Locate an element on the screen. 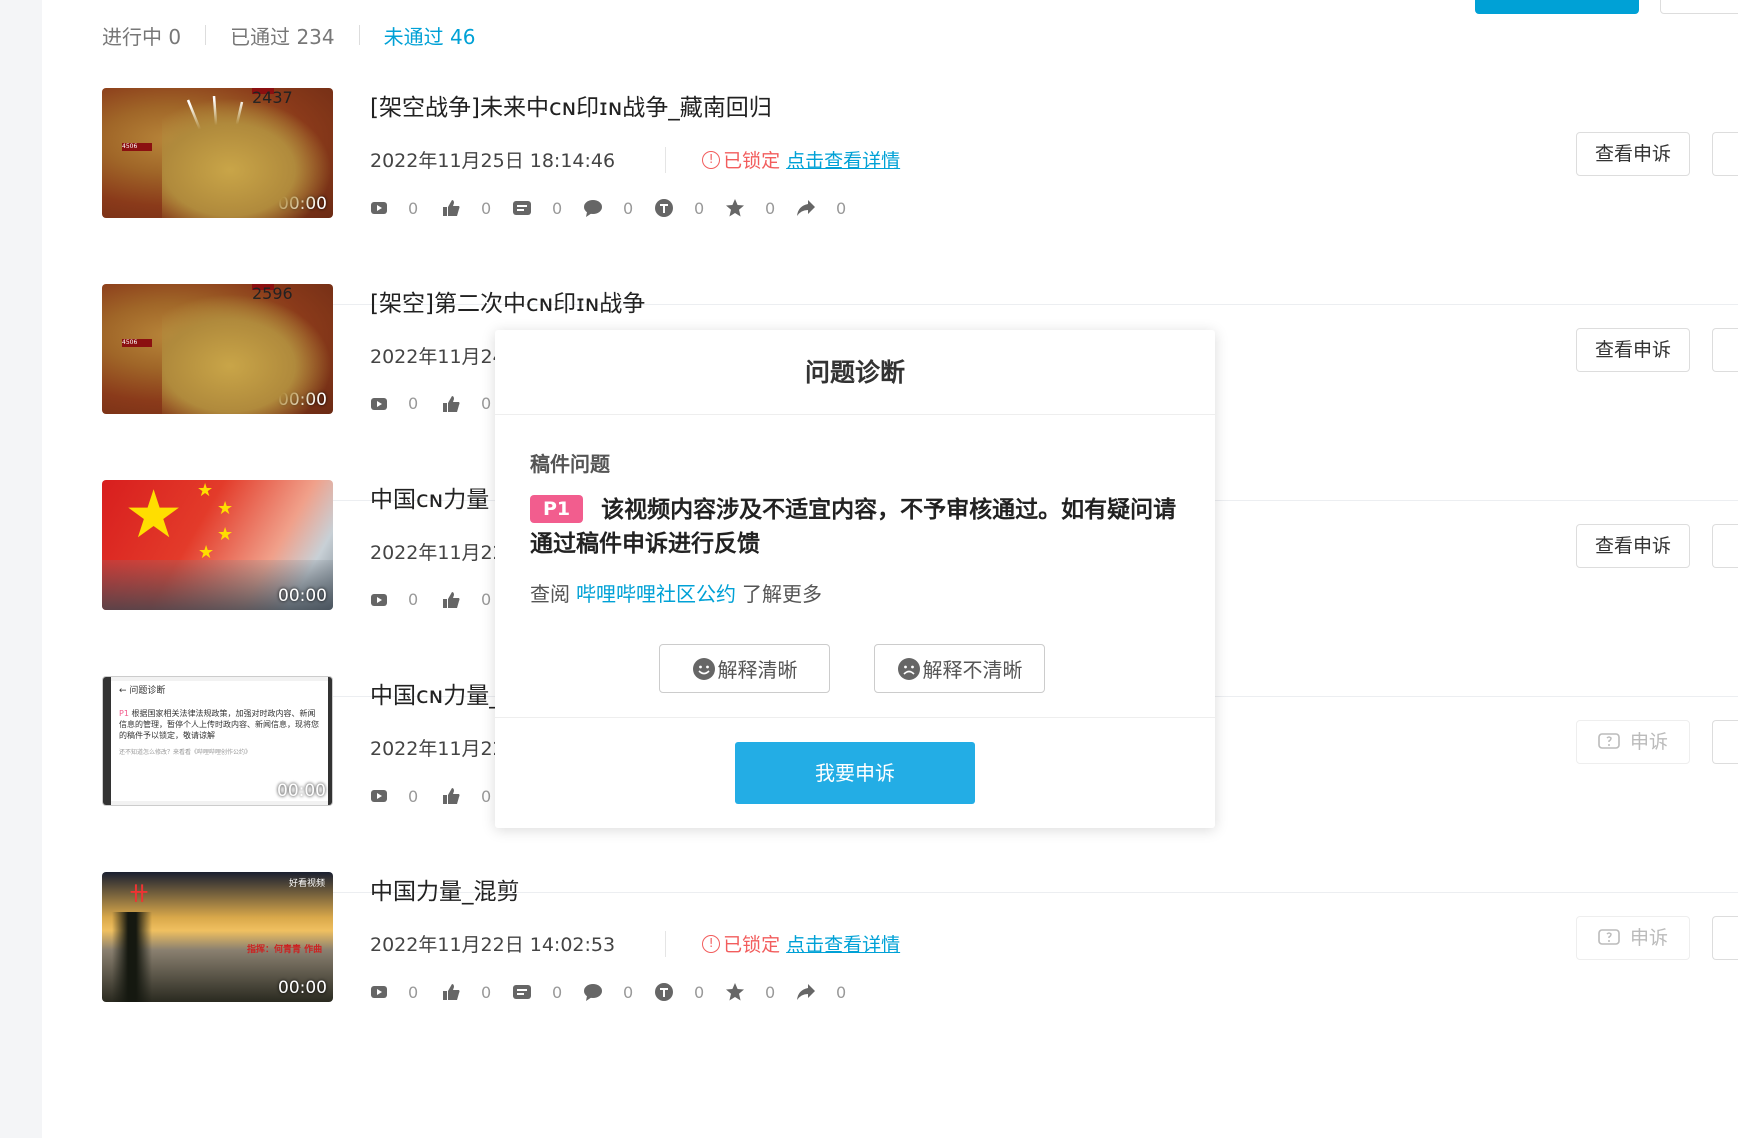 The width and height of the screenshot is (1738, 1138). modal-section-title: 稿件问题 is located at coordinates (570, 464).